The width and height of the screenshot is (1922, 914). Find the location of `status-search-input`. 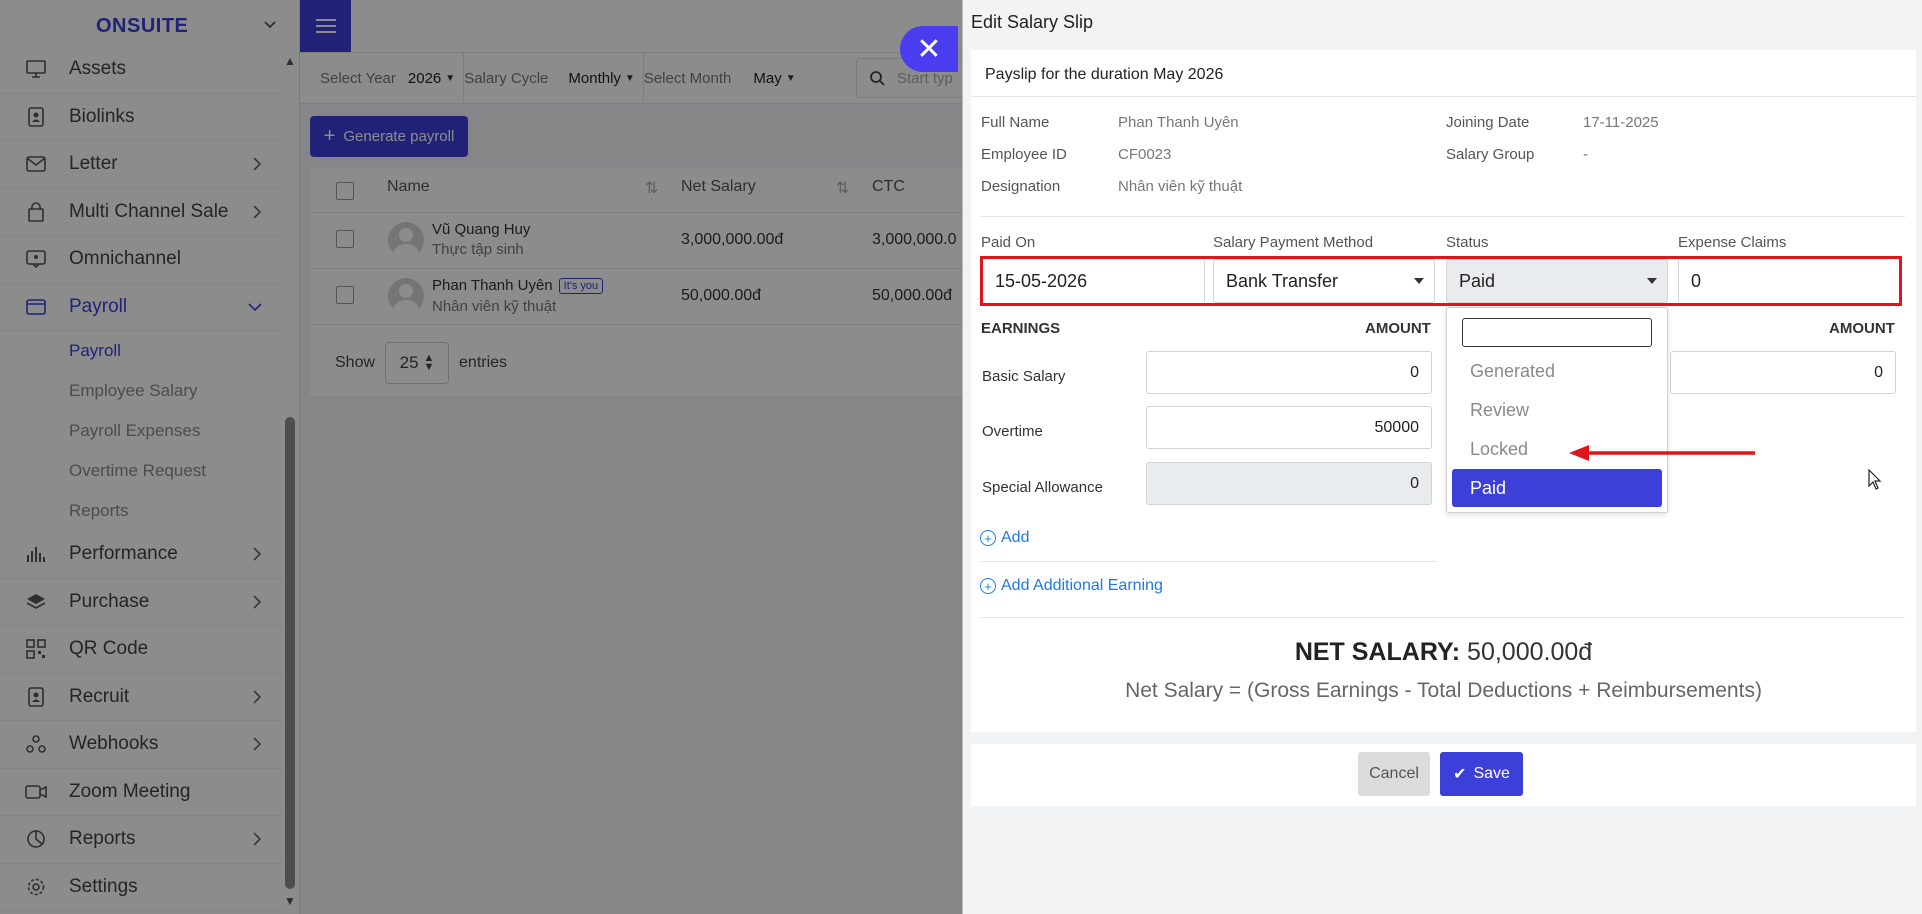

status-search-input is located at coordinates (1557, 332).